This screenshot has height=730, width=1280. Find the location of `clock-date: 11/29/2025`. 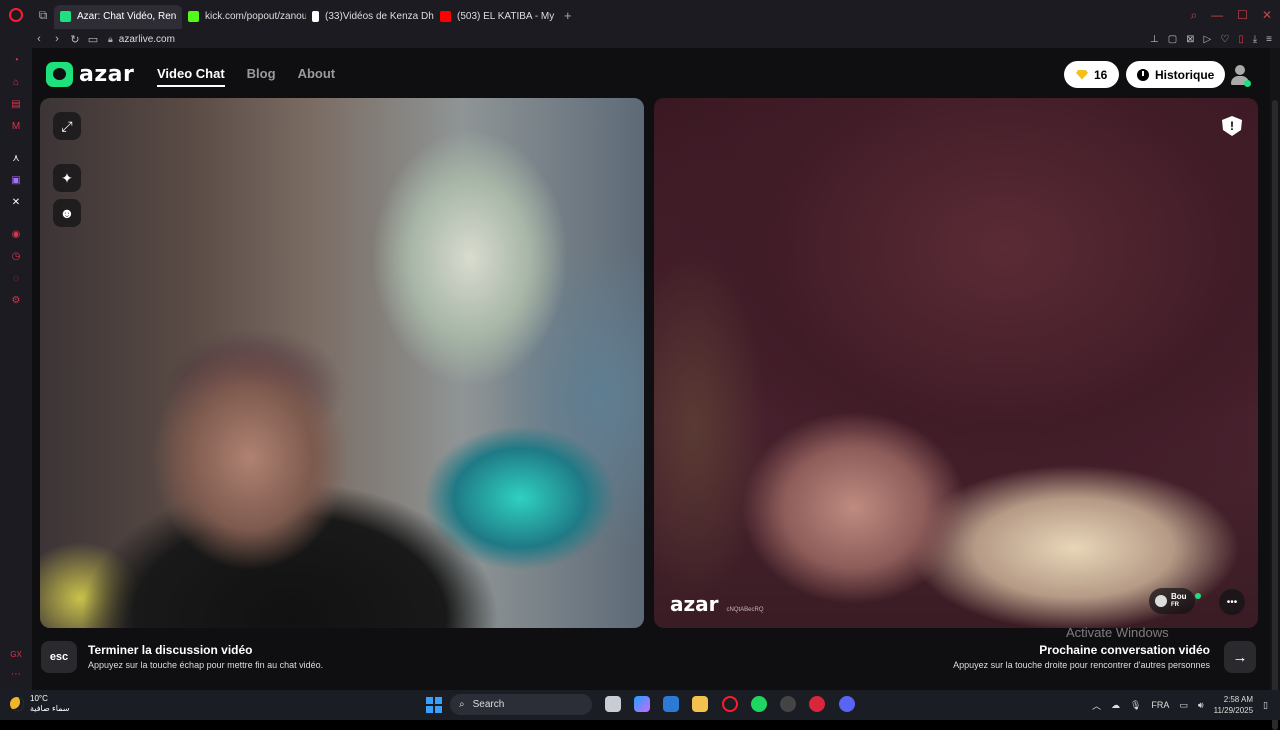

clock-date: 11/29/2025 is located at coordinates (1233, 710).